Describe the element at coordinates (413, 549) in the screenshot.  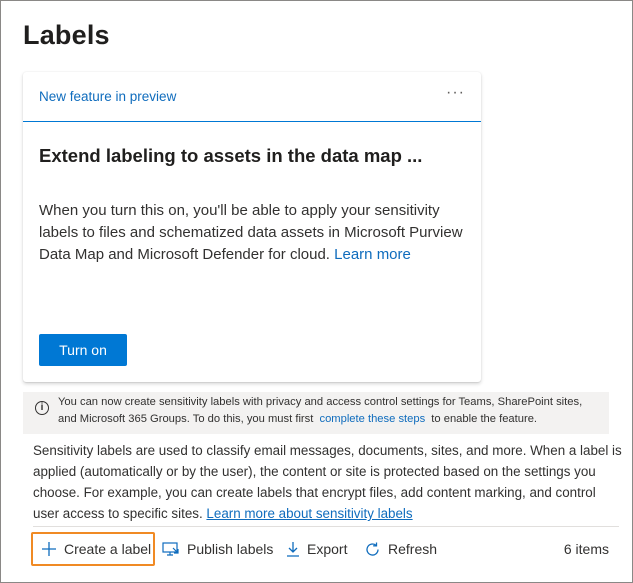
I see `refresh-text: Refresh` at that location.